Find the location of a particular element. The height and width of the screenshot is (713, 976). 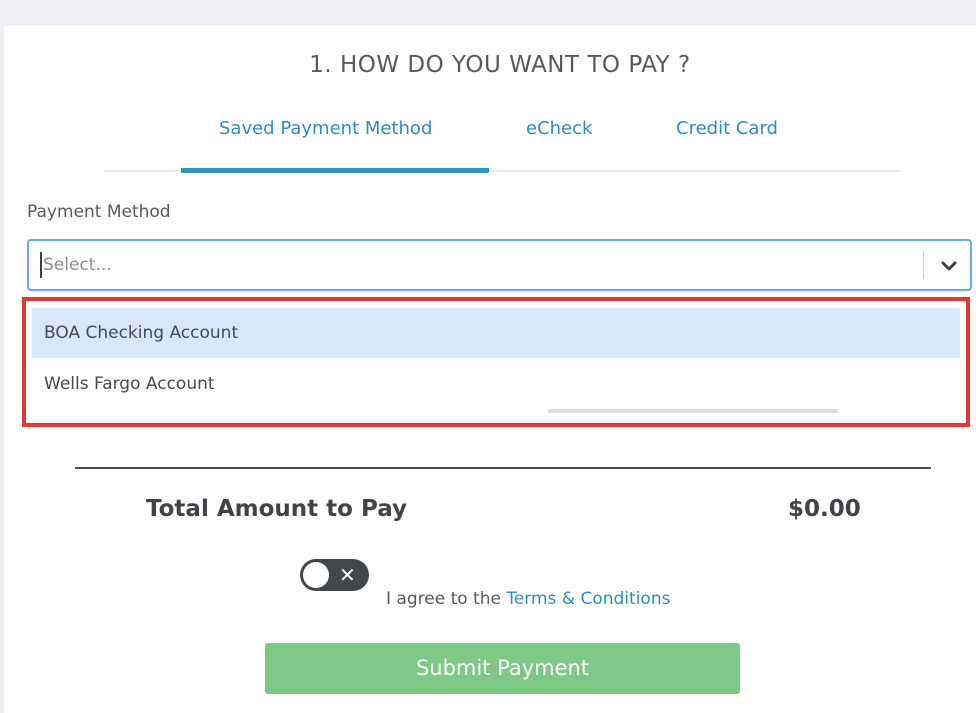

page-title: 1. HOW DO YOU WANT TO PAY ? is located at coordinates (500, 65).